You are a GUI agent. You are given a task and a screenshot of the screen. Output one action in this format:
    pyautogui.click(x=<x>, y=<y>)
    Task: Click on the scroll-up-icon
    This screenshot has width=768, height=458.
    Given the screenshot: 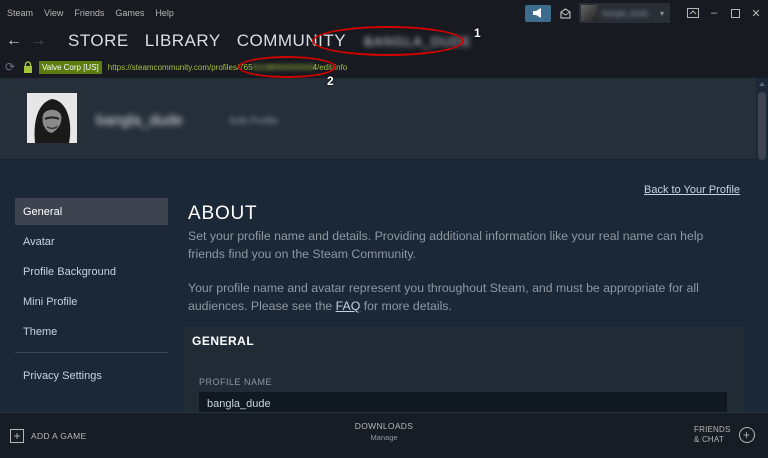 What is the action you would take?
    pyautogui.click(x=762, y=84)
    